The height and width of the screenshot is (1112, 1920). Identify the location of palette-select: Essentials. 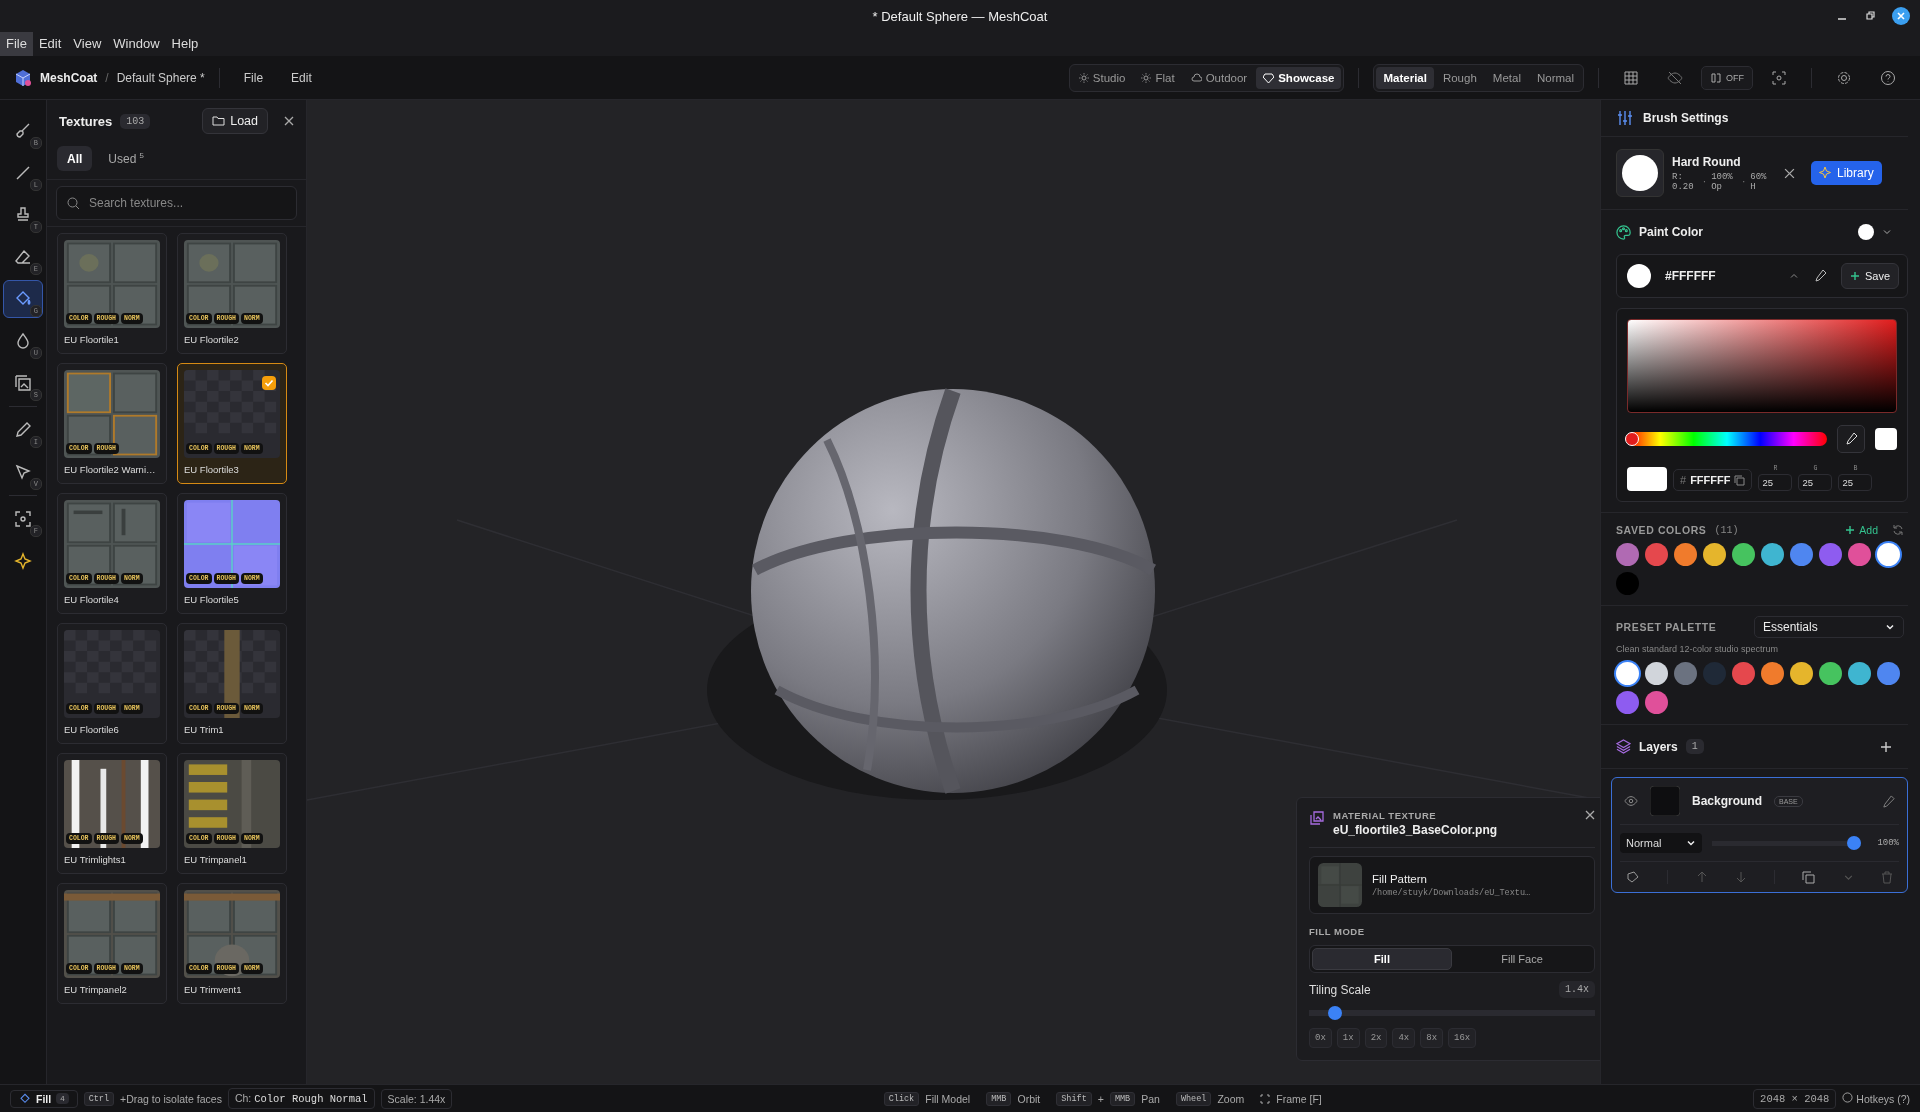
(1829, 627).